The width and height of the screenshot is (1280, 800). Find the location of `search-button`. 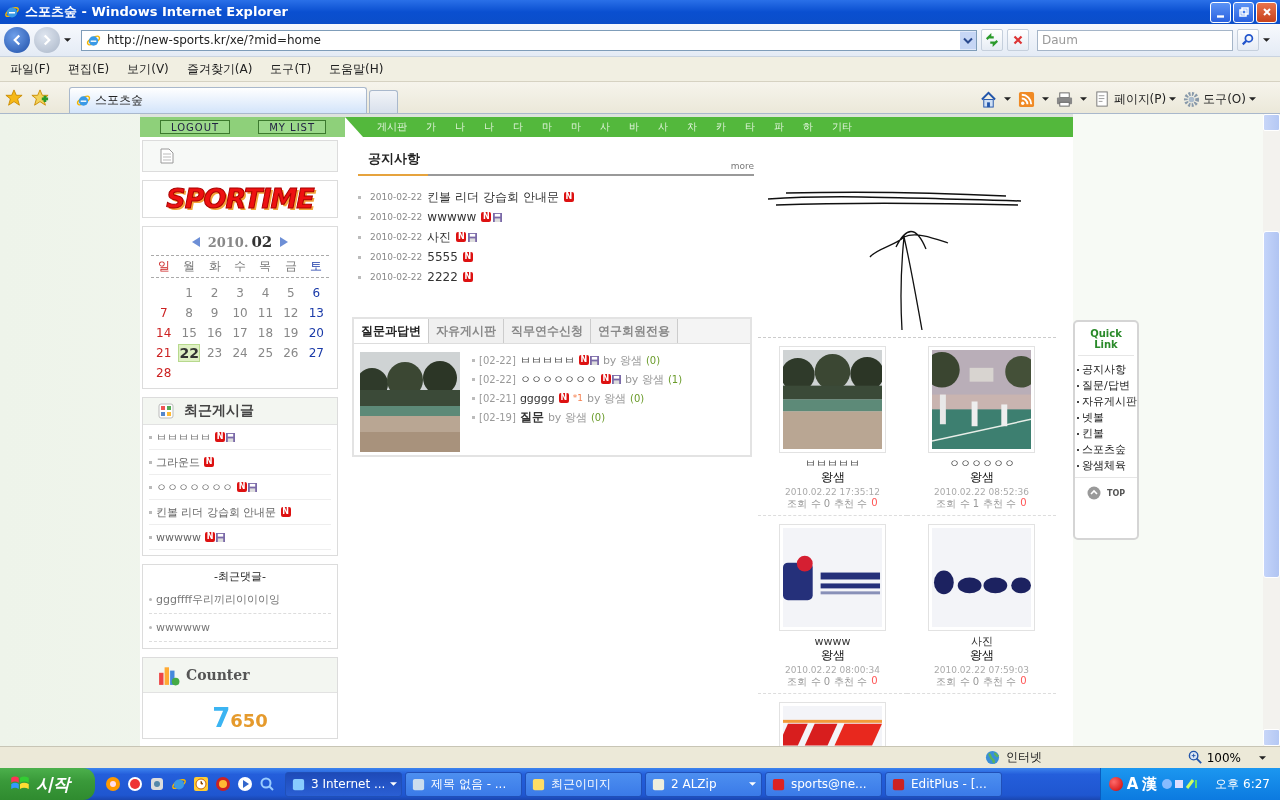

search-button is located at coordinates (1248, 40).